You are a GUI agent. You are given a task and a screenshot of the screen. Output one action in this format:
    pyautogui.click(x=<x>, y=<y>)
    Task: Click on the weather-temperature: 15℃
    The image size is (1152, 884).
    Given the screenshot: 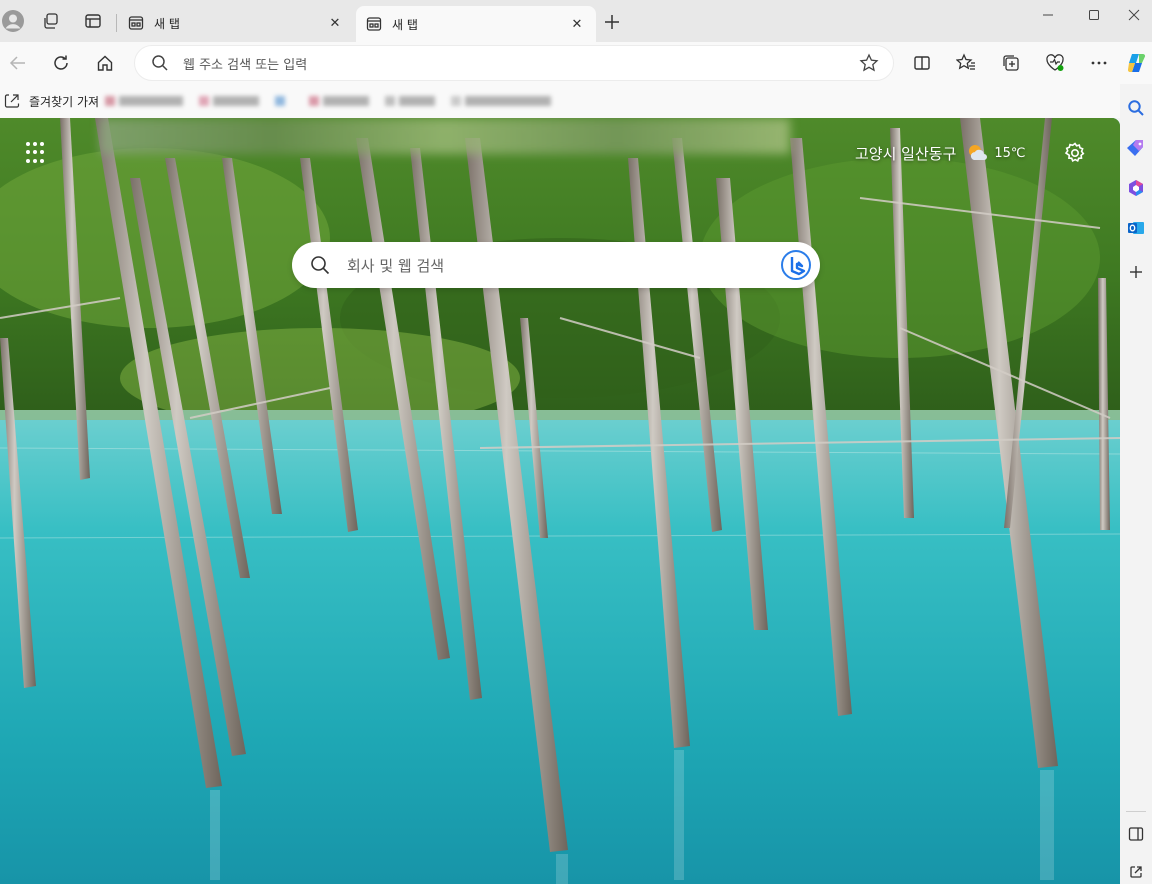 What is the action you would take?
    pyautogui.click(x=1010, y=153)
    